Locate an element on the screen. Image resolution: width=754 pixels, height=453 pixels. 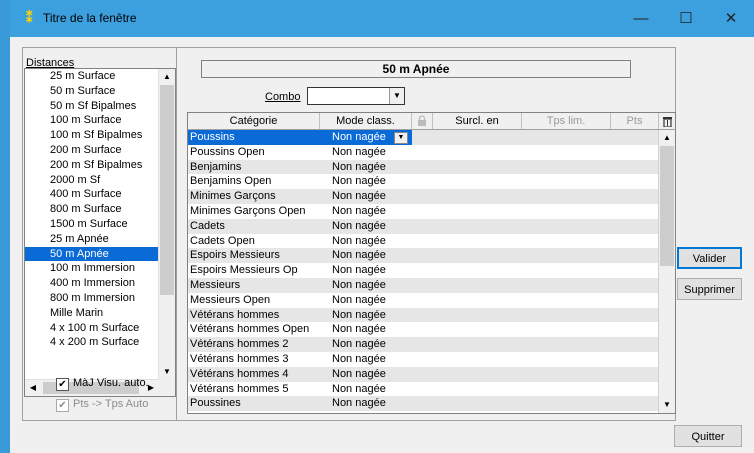
table-row: Poussines Non nagée is located at coordinates (423, 404).